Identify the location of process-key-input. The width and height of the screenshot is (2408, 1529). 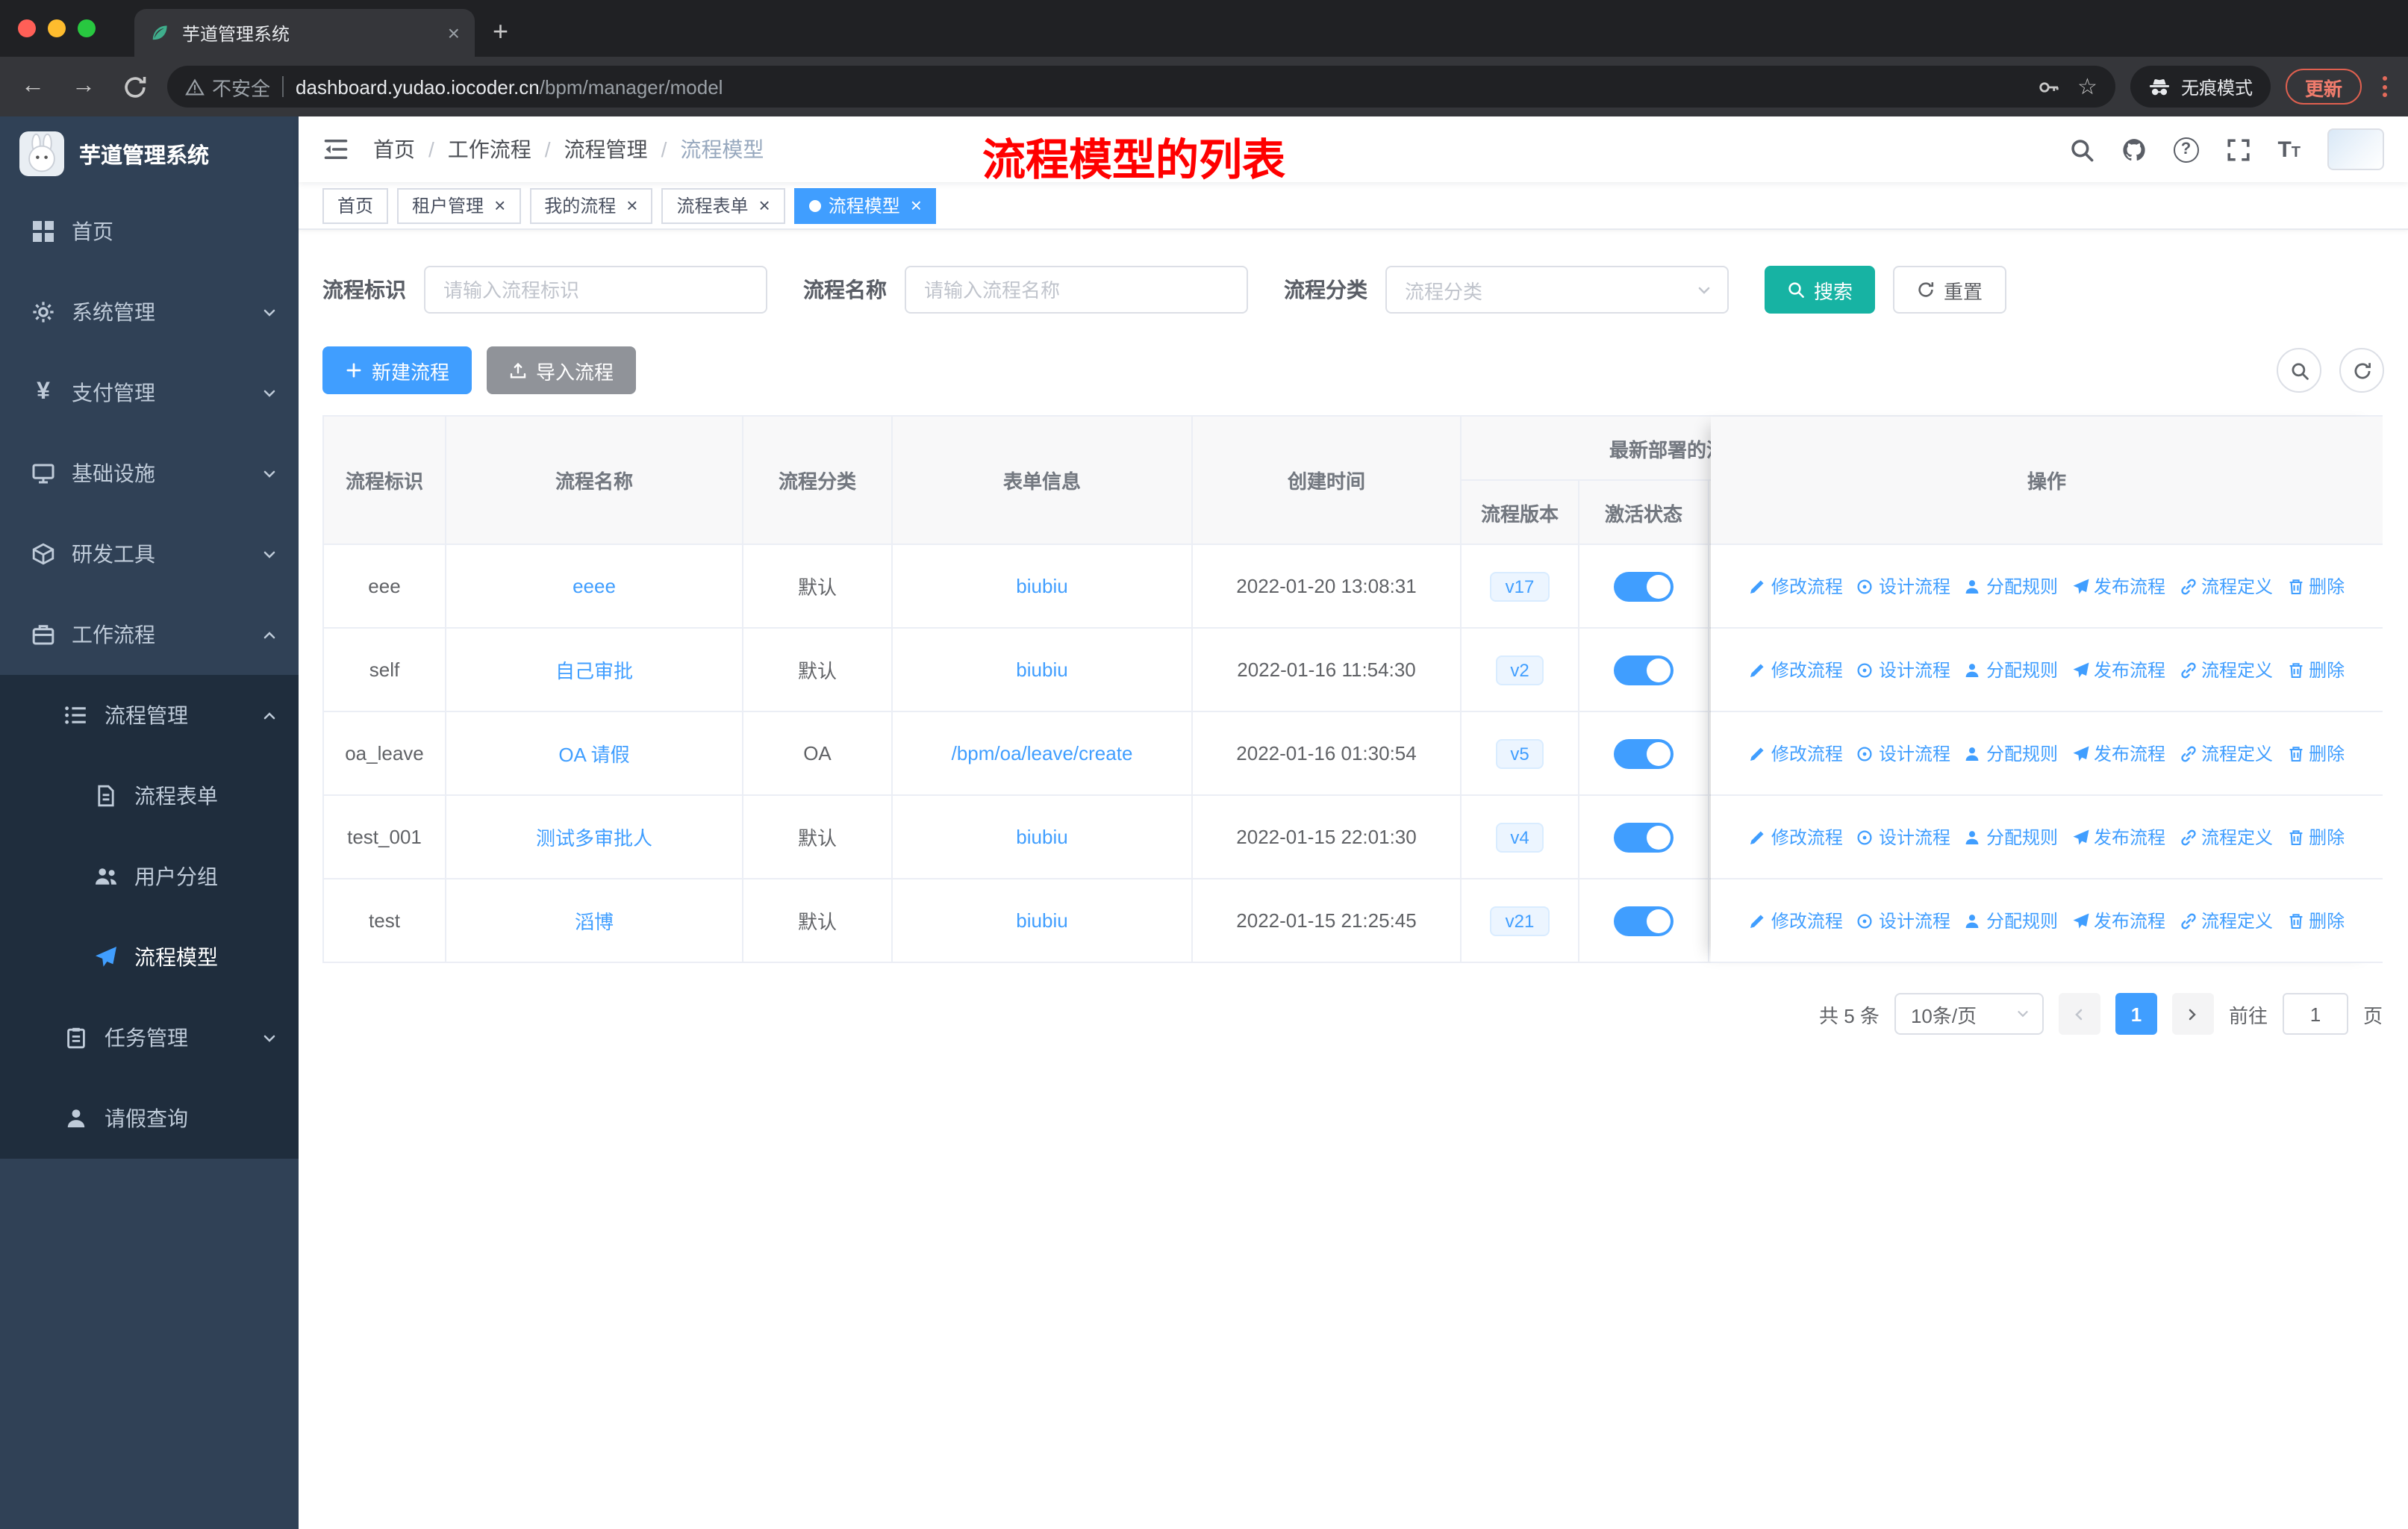
(595, 290).